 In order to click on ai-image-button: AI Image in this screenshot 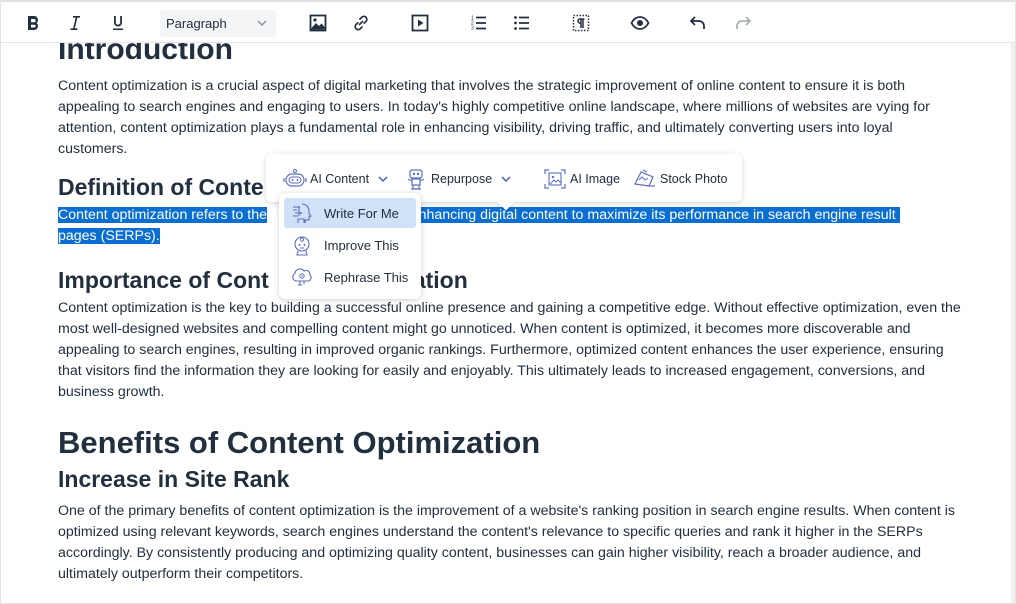, I will do `click(581, 179)`.